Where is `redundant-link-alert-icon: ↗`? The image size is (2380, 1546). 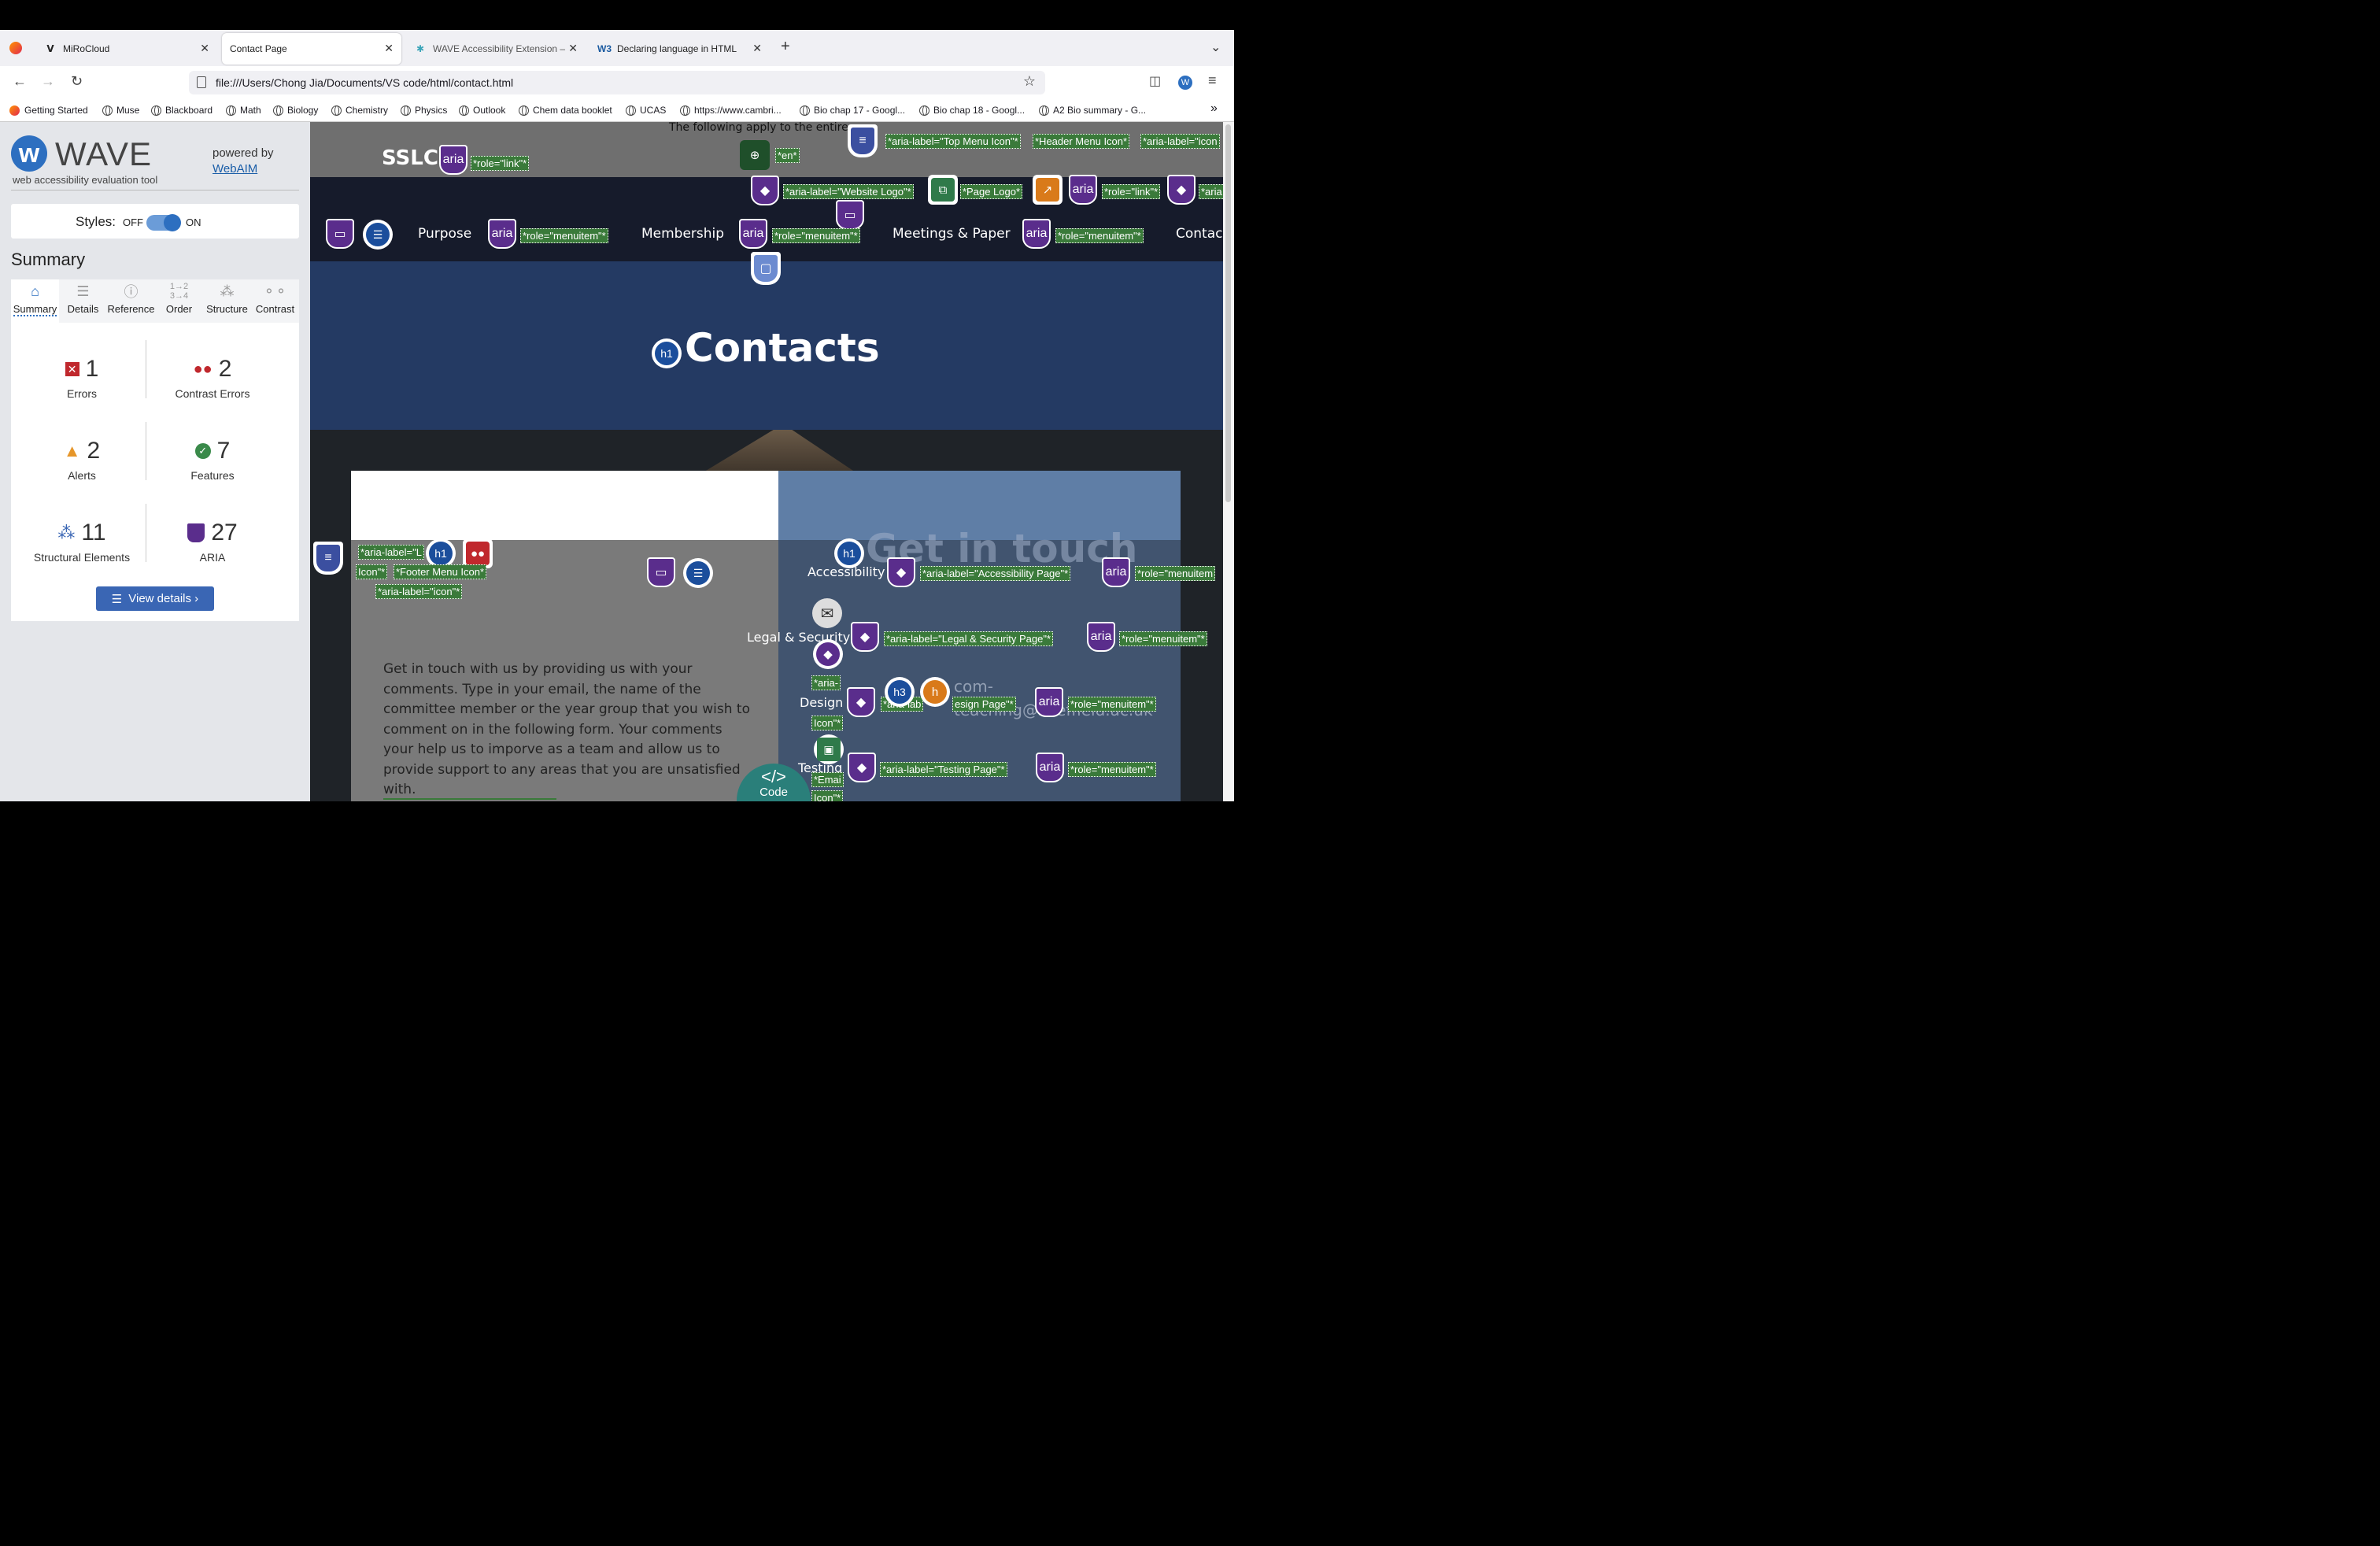
redundant-link-alert-icon: ↗ is located at coordinates (1047, 190).